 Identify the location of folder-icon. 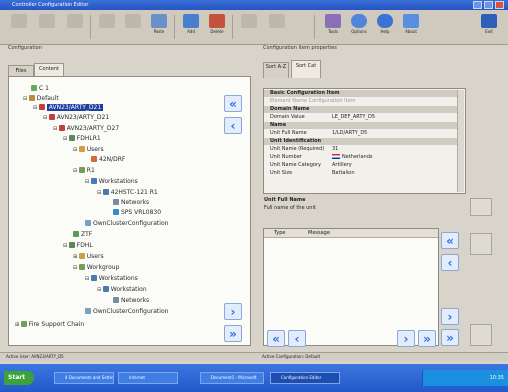
(31, 98).